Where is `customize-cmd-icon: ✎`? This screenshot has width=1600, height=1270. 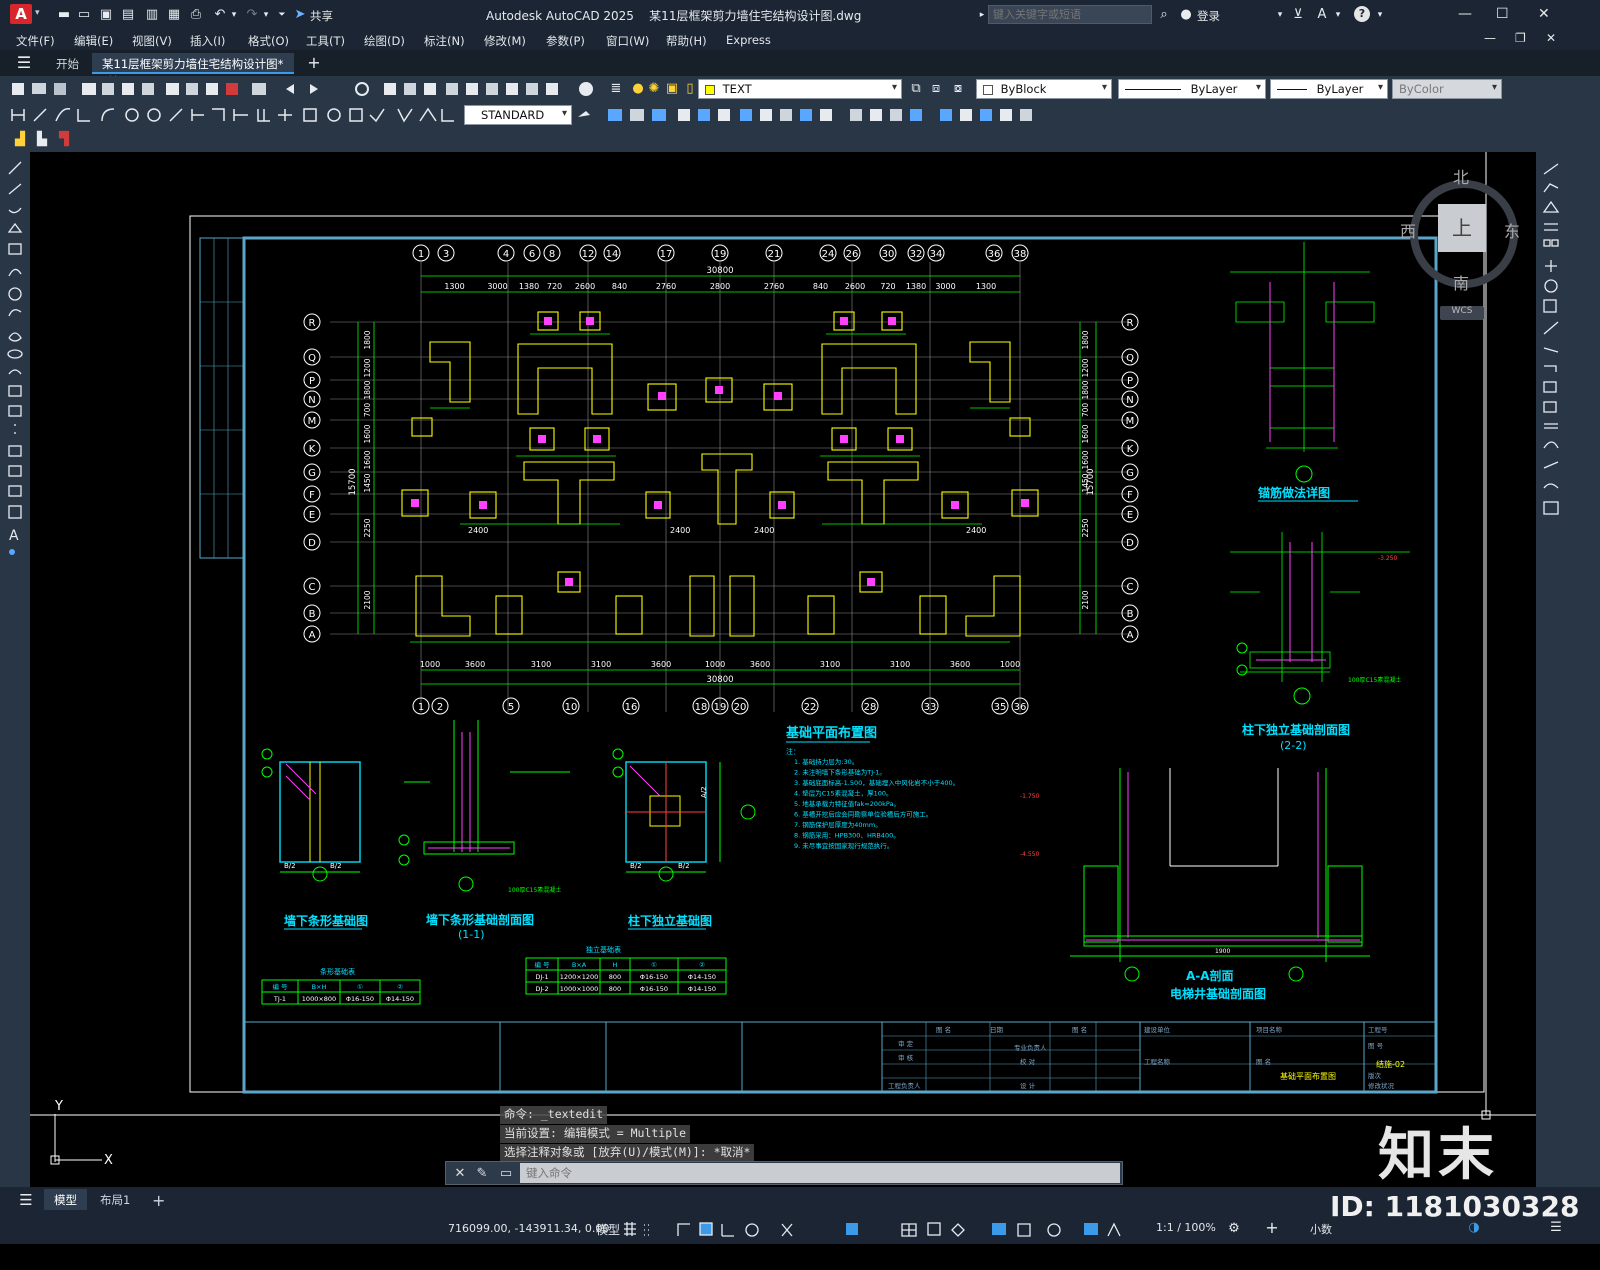 customize-cmd-icon: ✎ is located at coordinates (482, 1174).